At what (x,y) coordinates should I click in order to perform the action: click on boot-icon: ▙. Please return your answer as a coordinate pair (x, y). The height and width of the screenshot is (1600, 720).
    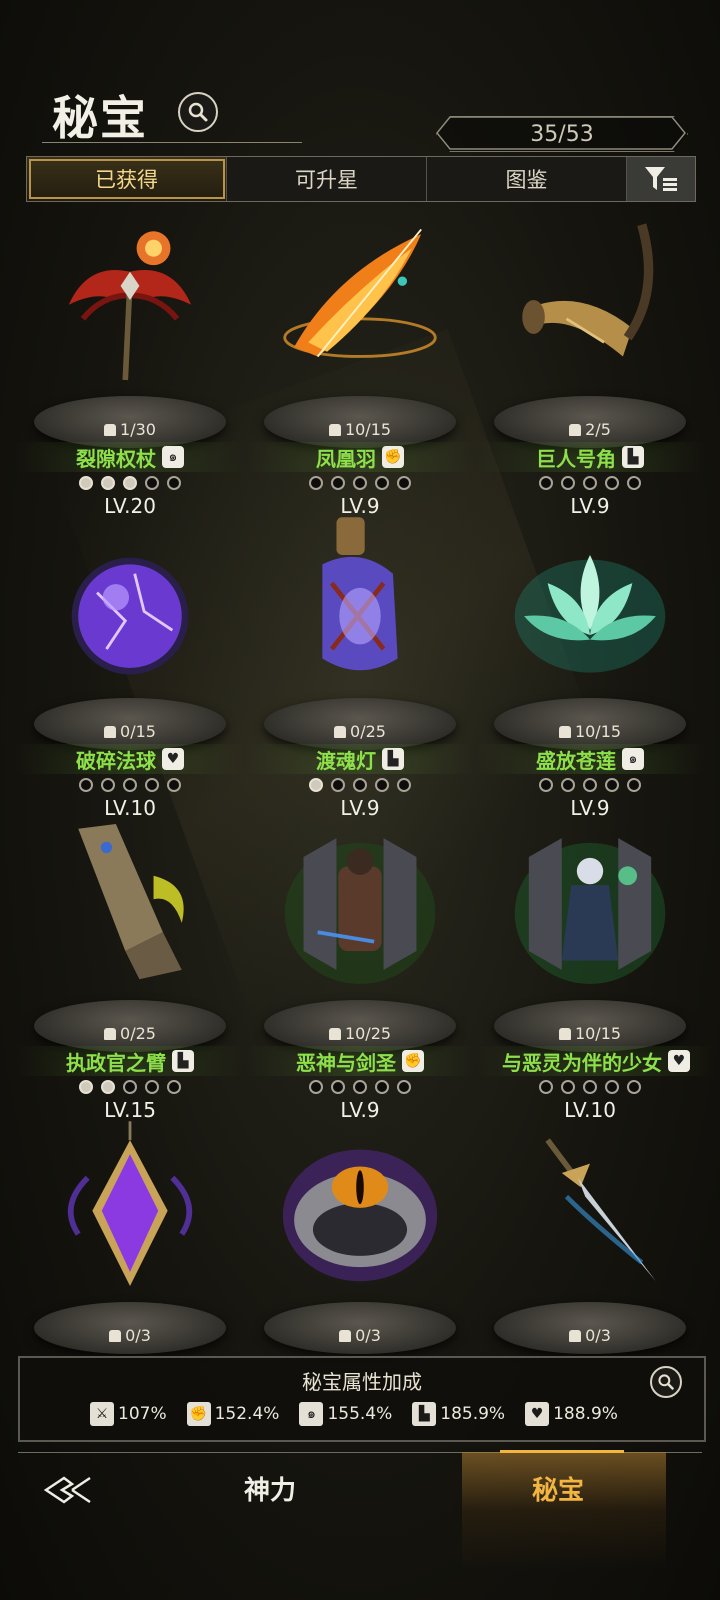
    Looking at the image, I should click on (183, 1061).